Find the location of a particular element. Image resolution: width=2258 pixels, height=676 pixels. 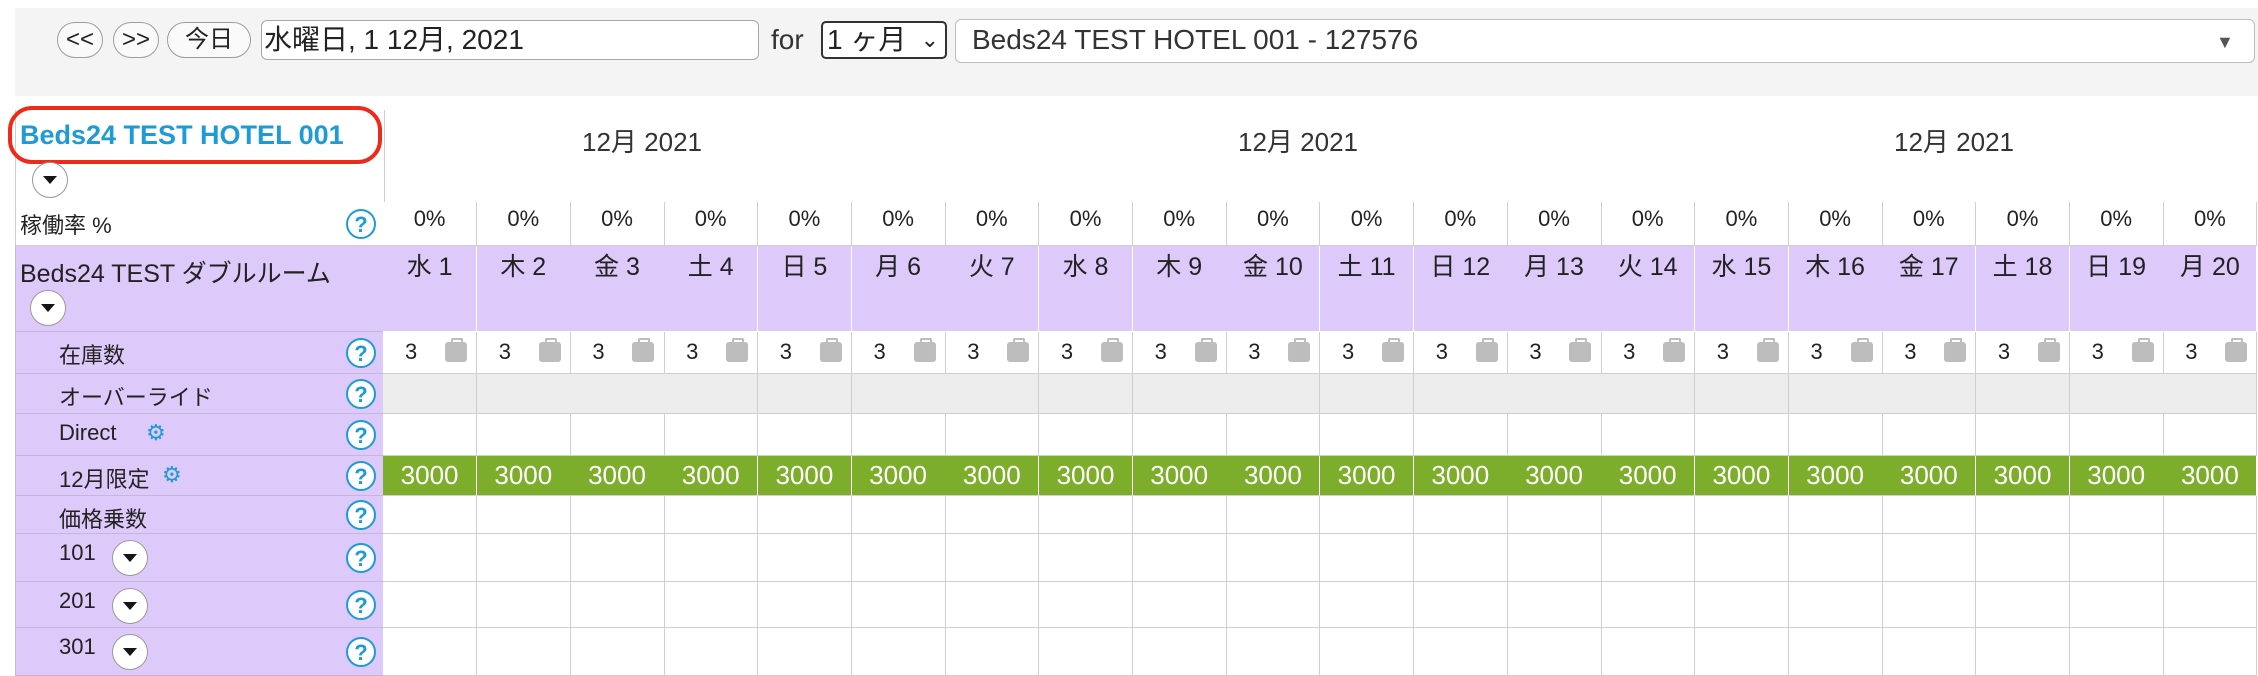

period-select: 1 ヶ月 ⌄ is located at coordinates (884, 40).